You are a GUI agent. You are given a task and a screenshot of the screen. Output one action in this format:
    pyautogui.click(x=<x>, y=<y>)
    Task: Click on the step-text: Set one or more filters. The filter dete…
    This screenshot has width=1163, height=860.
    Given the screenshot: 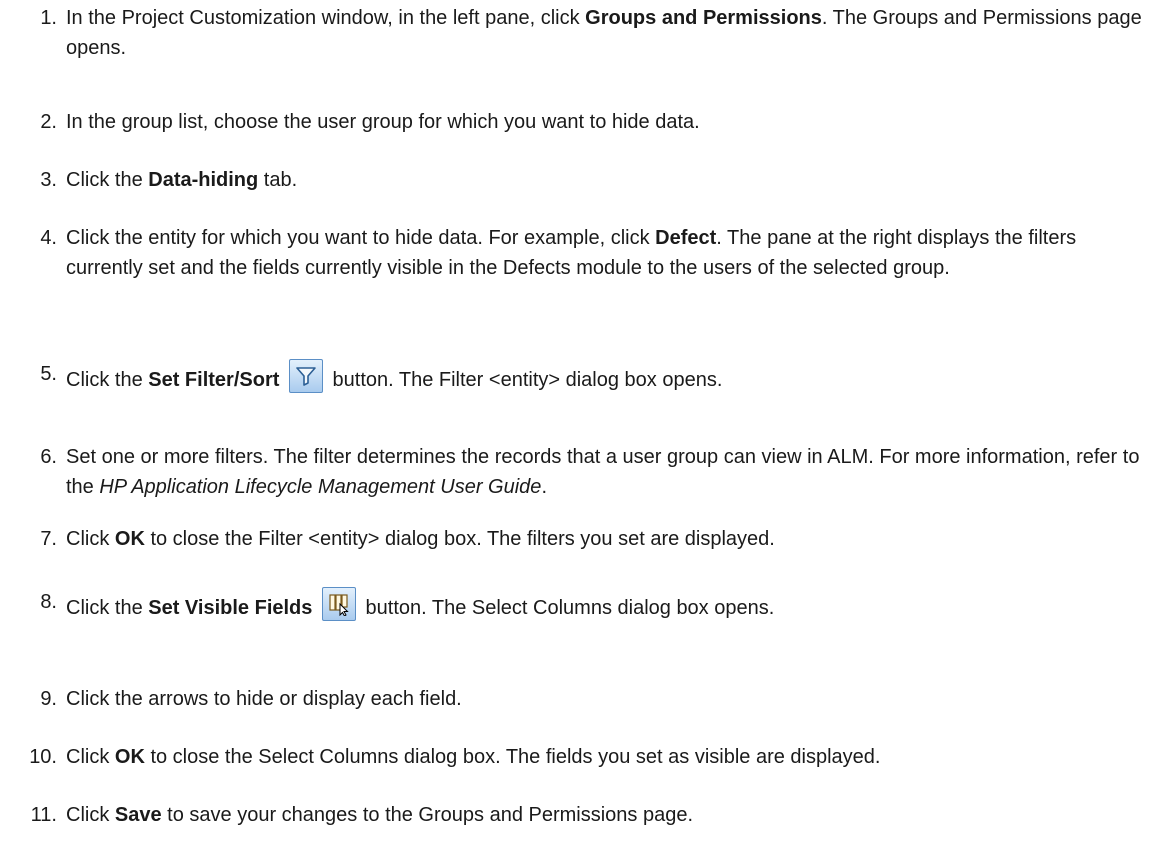 What is the action you would take?
    pyautogui.click(x=612, y=472)
    